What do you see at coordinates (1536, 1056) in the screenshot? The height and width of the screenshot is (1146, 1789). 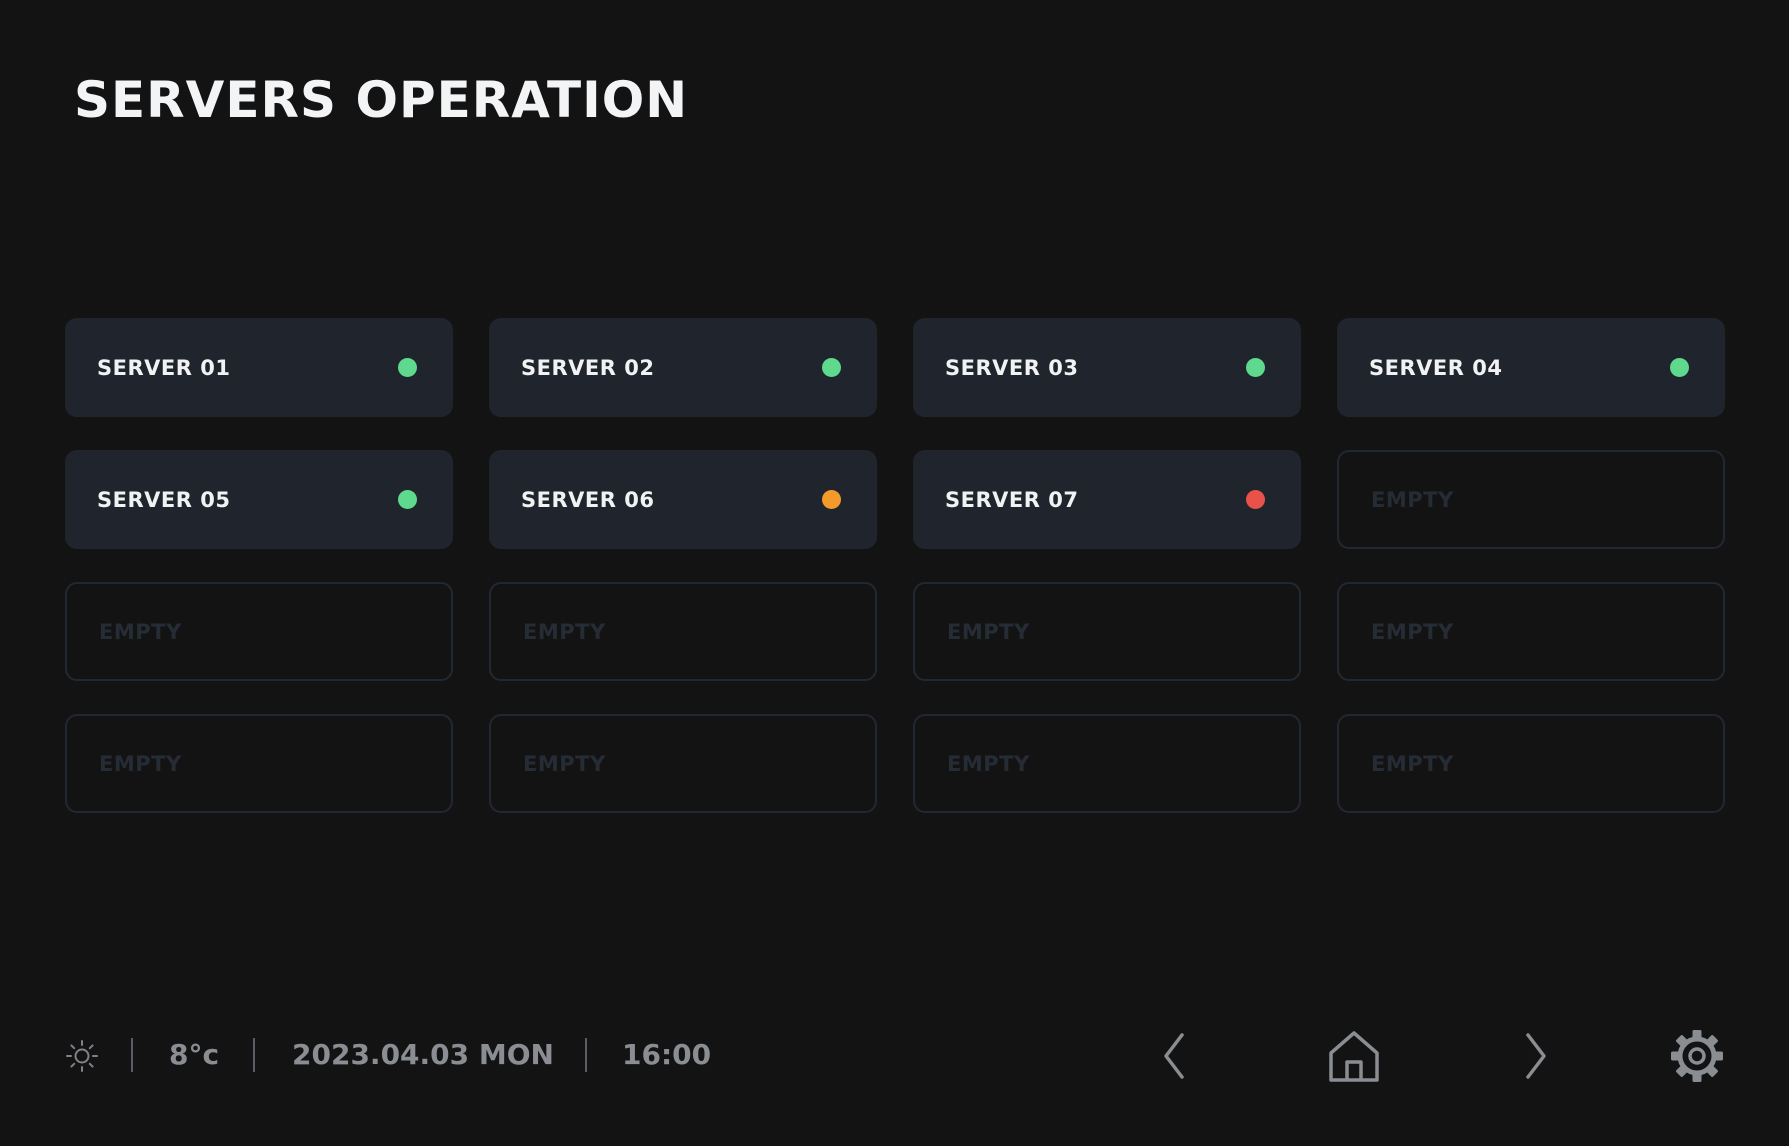 I see `chevron-right-icon` at bounding box center [1536, 1056].